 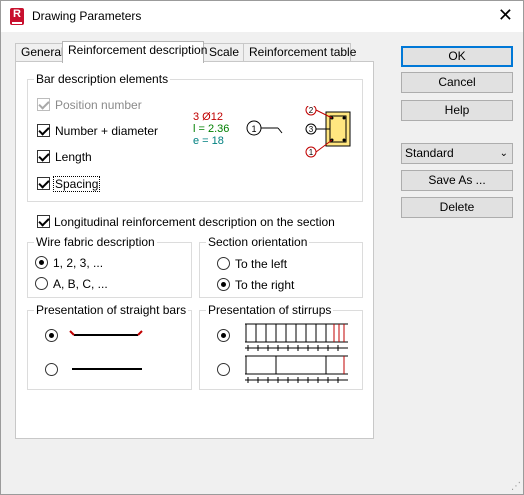 I want to click on title-bar: R Drawing Parameters ✕, so click(x=262, y=16).